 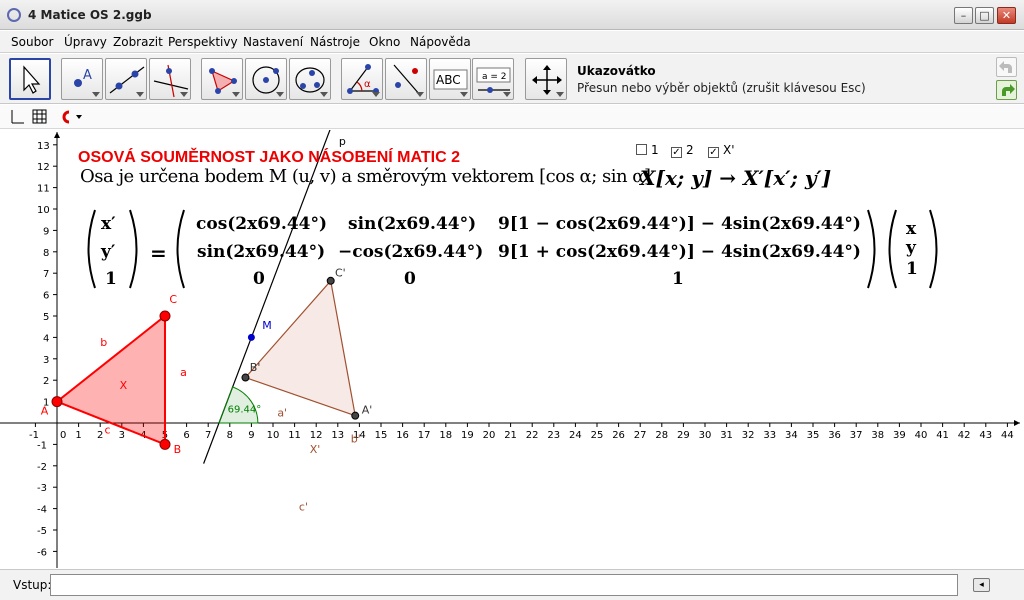 What do you see at coordinates (165, 444) in the screenshot?
I see `vertex-point-b` at bounding box center [165, 444].